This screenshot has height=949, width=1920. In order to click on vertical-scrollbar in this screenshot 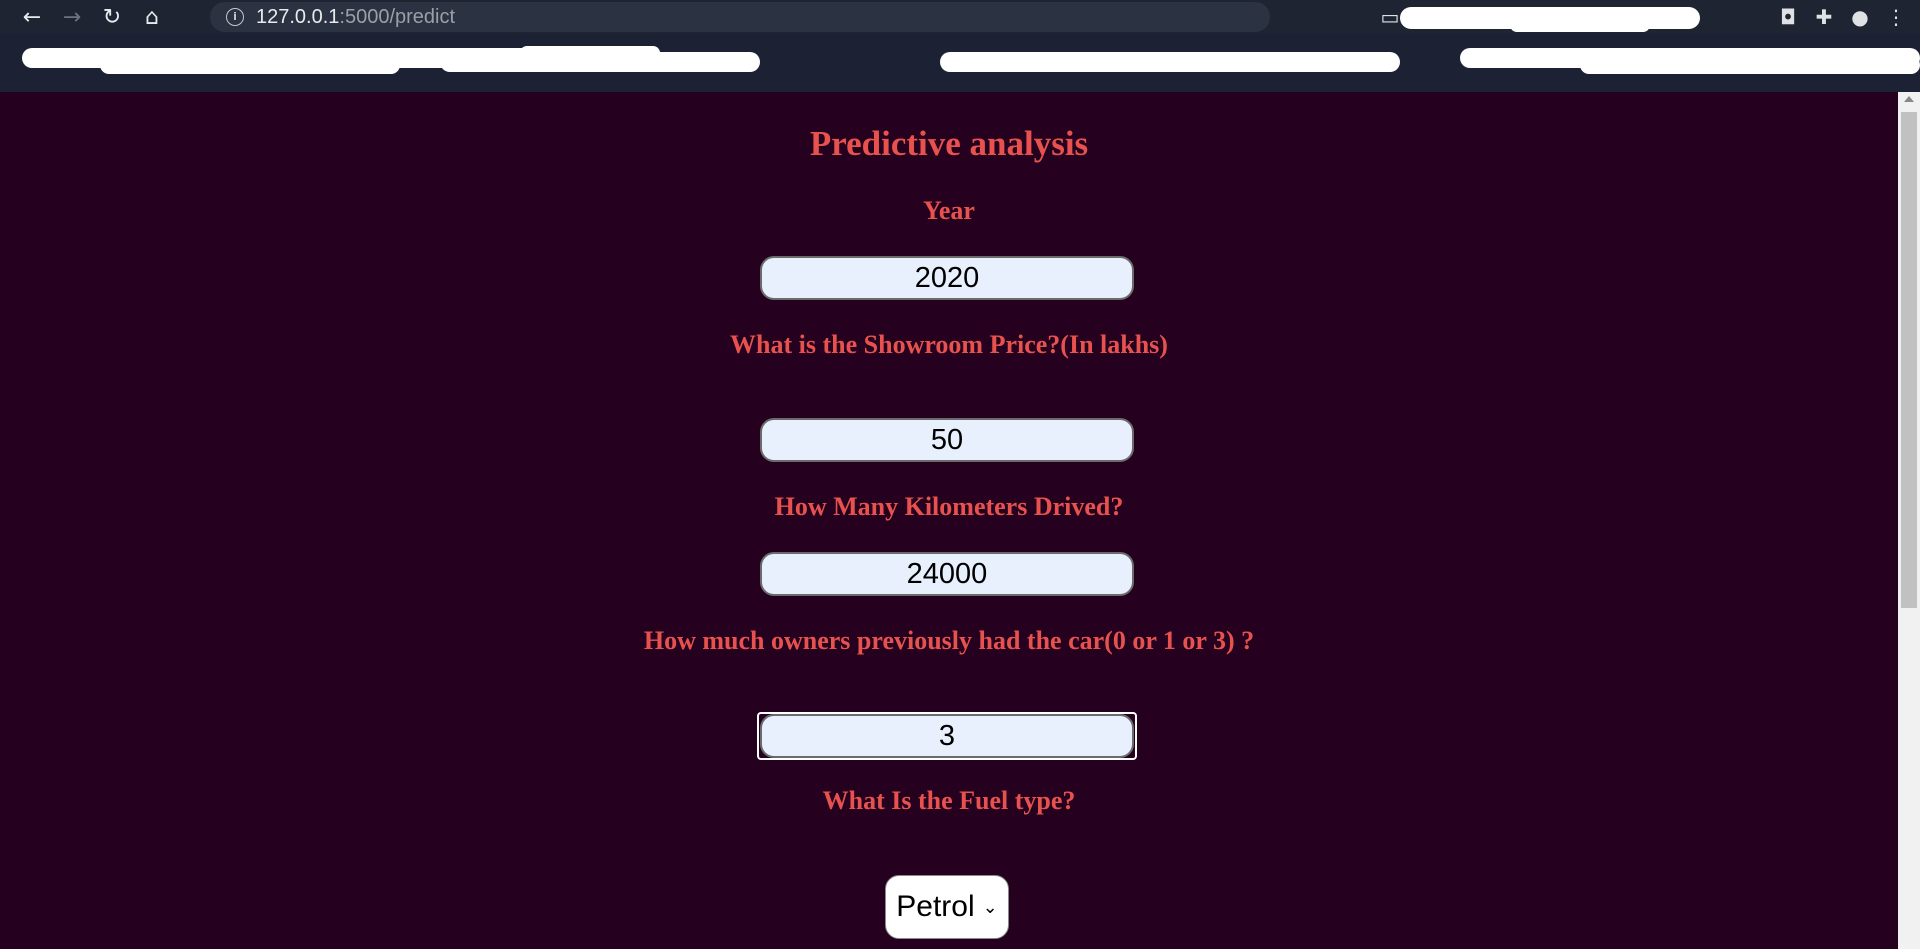, I will do `click(1909, 520)`.